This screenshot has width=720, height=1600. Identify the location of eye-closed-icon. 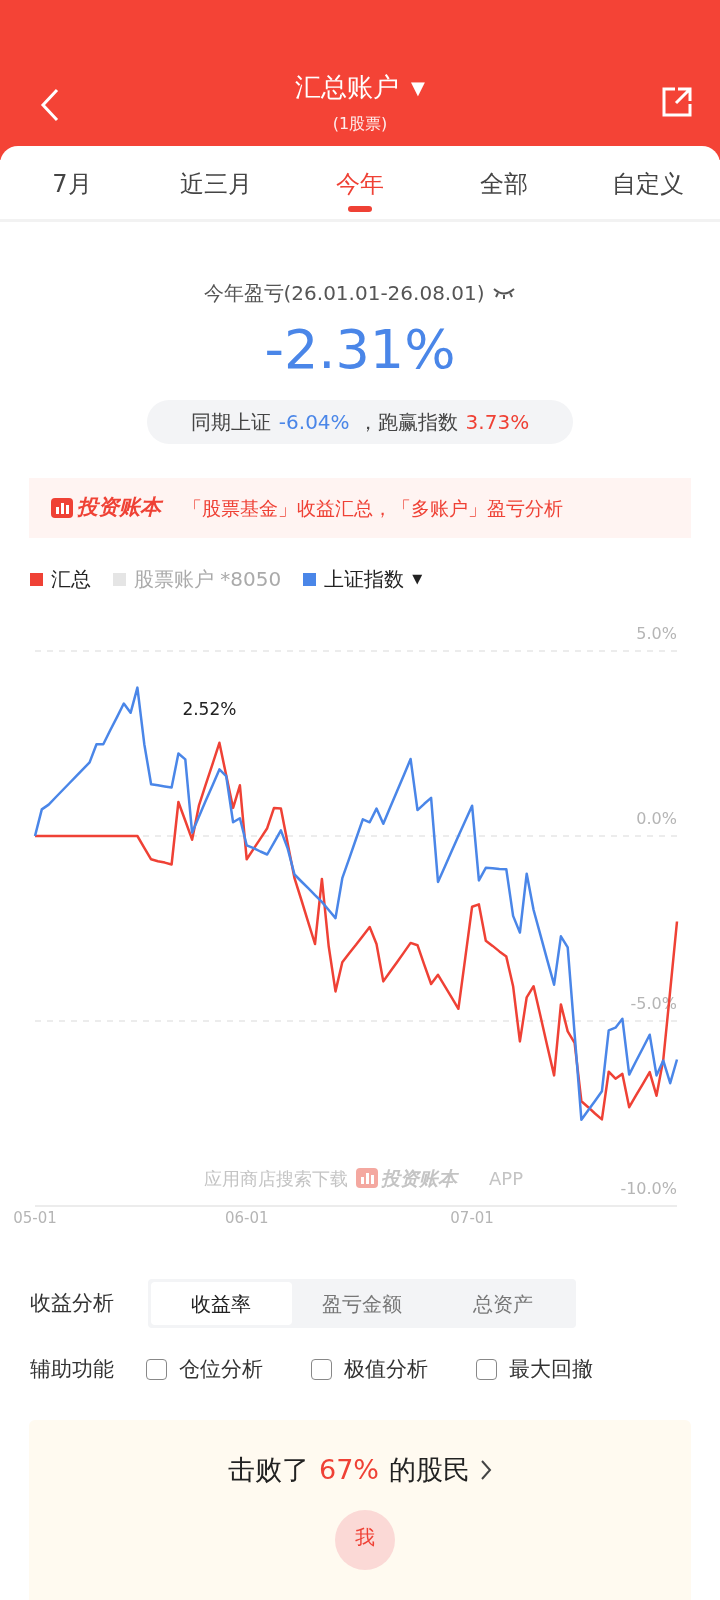
(504, 293).